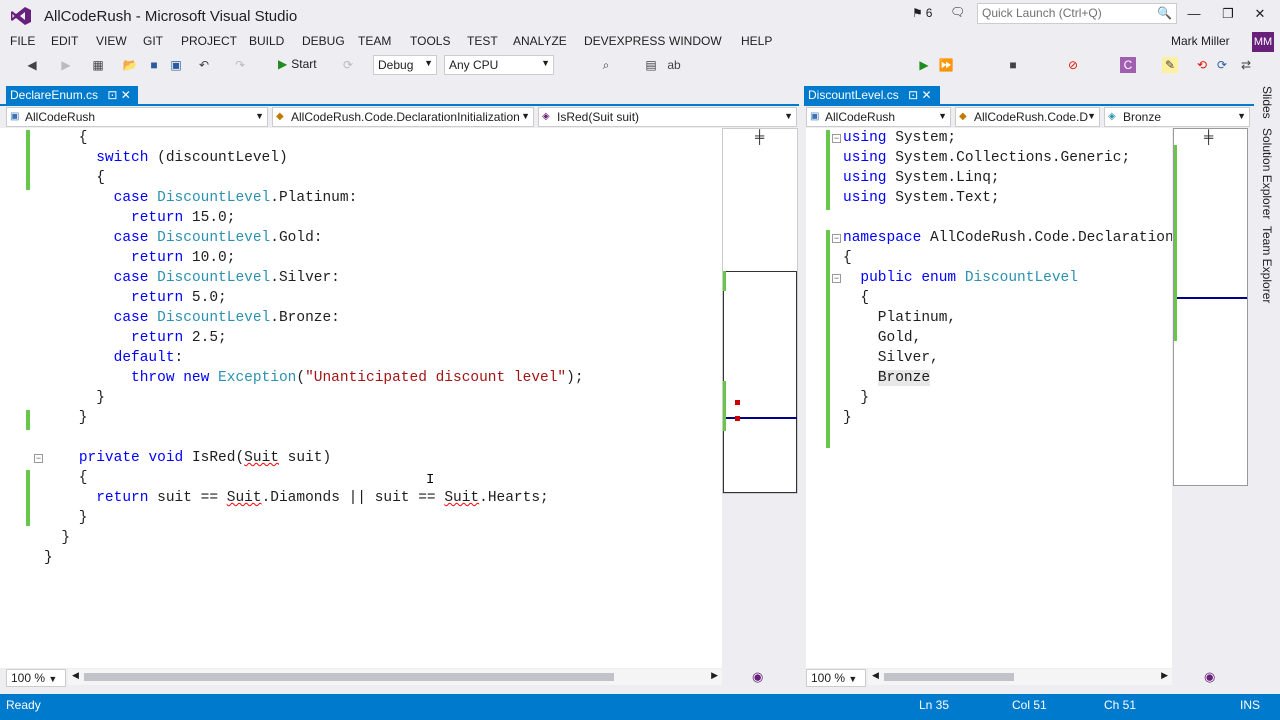  What do you see at coordinates (540, 41) in the screenshot?
I see `menu-analyze: ANALYZE` at bounding box center [540, 41].